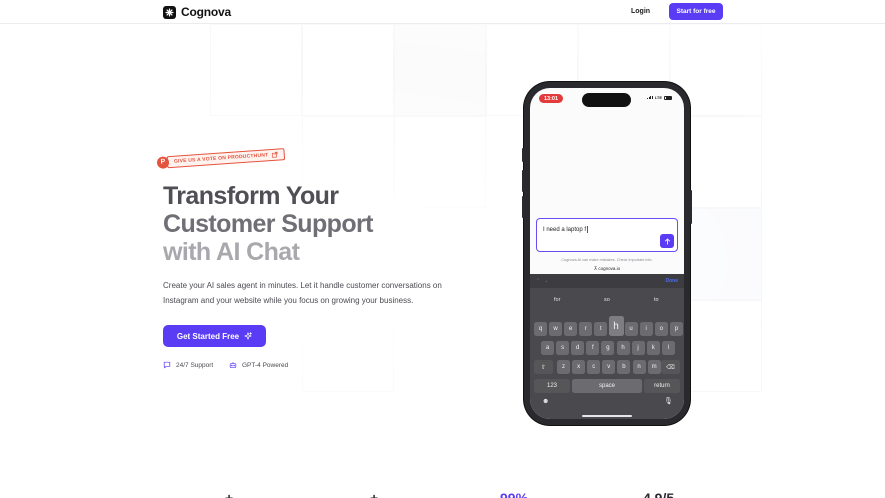 The image size is (885, 498). What do you see at coordinates (631, 329) in the screenshot?
I see `key-u: u` at bounding box center [631, 329].